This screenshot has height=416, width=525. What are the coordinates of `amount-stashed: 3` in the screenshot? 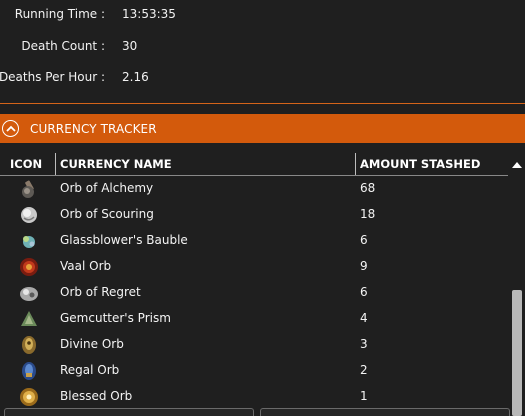 It's located at (364, 344).